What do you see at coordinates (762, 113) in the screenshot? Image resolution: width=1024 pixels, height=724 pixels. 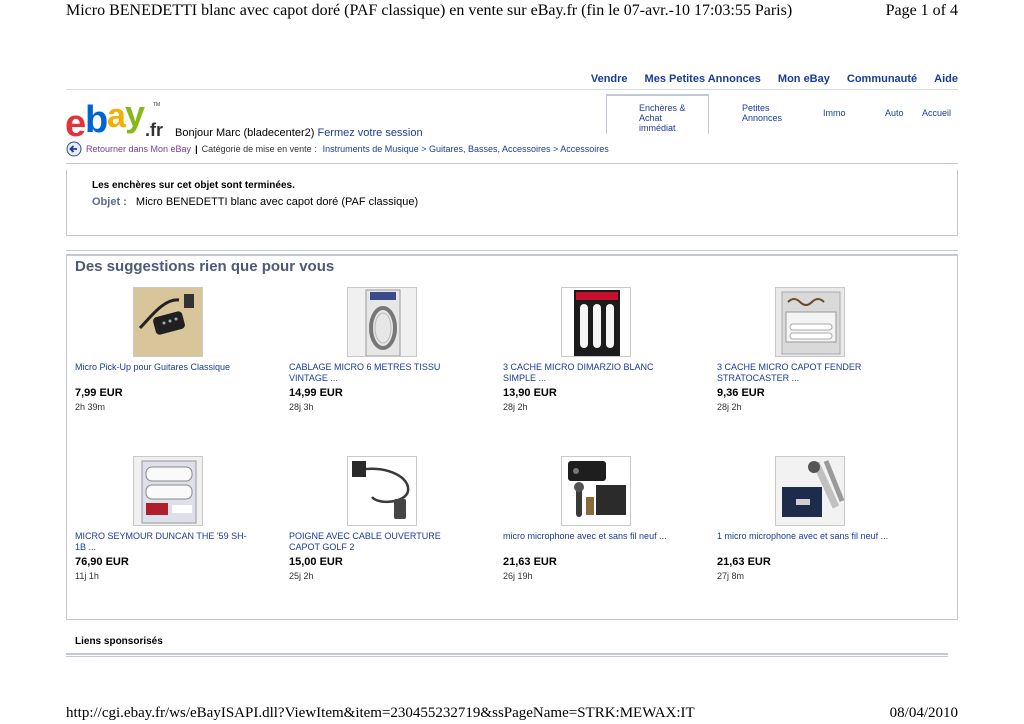 I see `subnav-classifieds: Petites Annonces` at bounding box center [762, 113].